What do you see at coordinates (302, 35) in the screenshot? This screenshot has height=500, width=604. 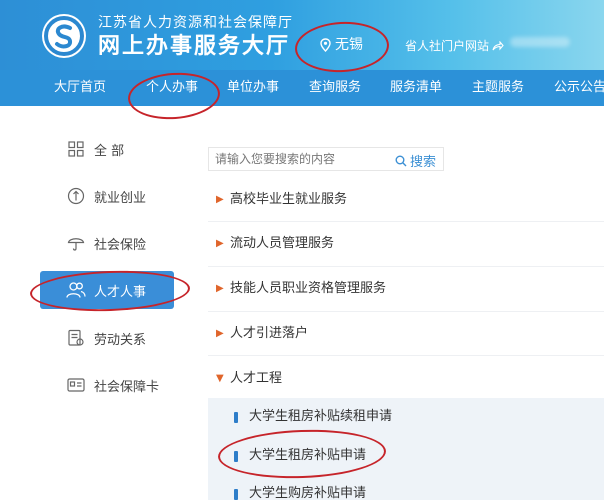 I see `site-header: 江苏省人力资源和社会保障厅 网上办事服务大厅 无锡 省人社门户网站` at bounding box center [302, 35].